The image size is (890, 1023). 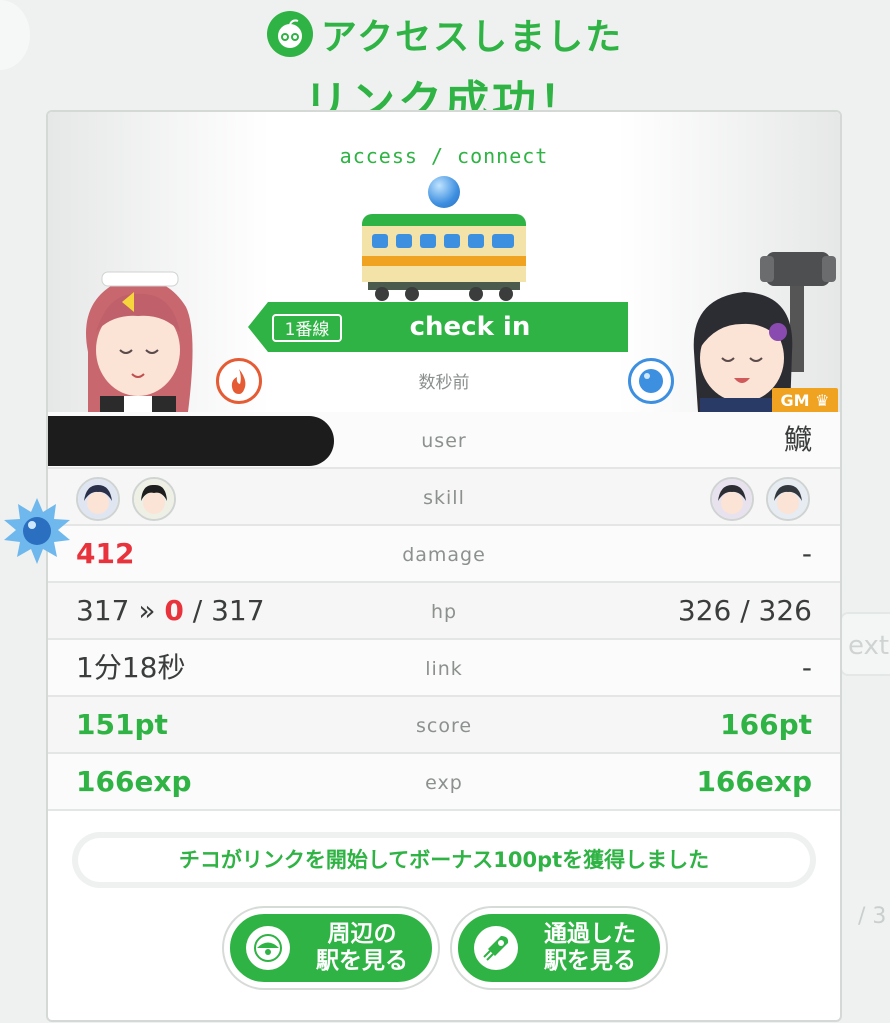 What do you see at coordinates (444, 156) in the screenshot?
I see `access-connect-label: access / connect` at bounding box center [444, 156].